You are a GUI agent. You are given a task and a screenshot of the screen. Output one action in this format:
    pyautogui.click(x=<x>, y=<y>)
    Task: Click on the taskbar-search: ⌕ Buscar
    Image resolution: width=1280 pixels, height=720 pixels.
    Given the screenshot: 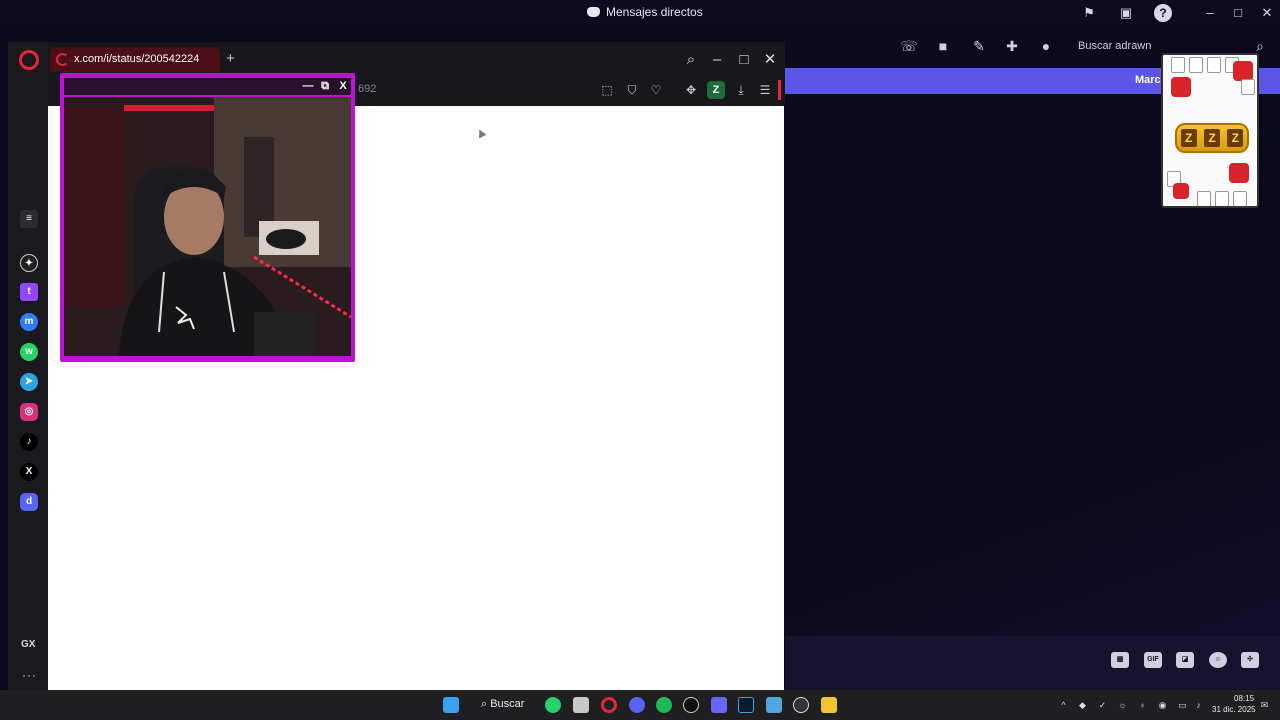 What is the action you would take?
    pyautogui.click(x=502, y=704)
    